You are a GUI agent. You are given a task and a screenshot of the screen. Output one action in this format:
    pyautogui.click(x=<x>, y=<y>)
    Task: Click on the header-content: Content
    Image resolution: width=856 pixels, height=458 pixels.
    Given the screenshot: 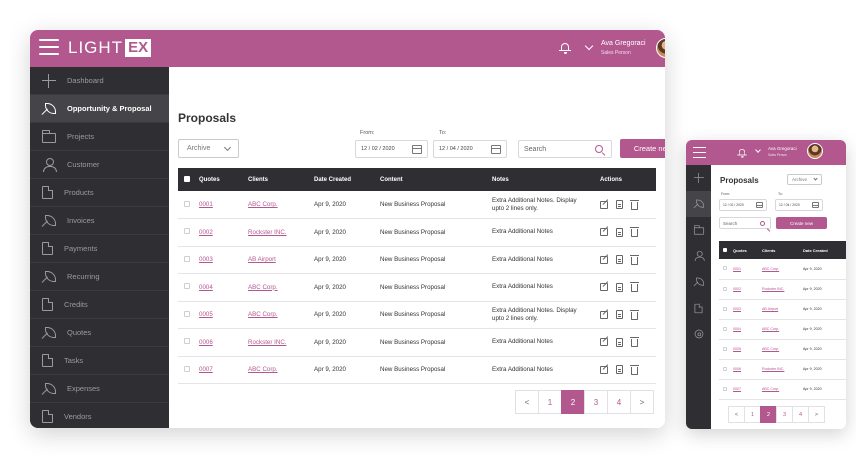 What is the action you would take?
    pyautogui.click(x=436, y=179)
    